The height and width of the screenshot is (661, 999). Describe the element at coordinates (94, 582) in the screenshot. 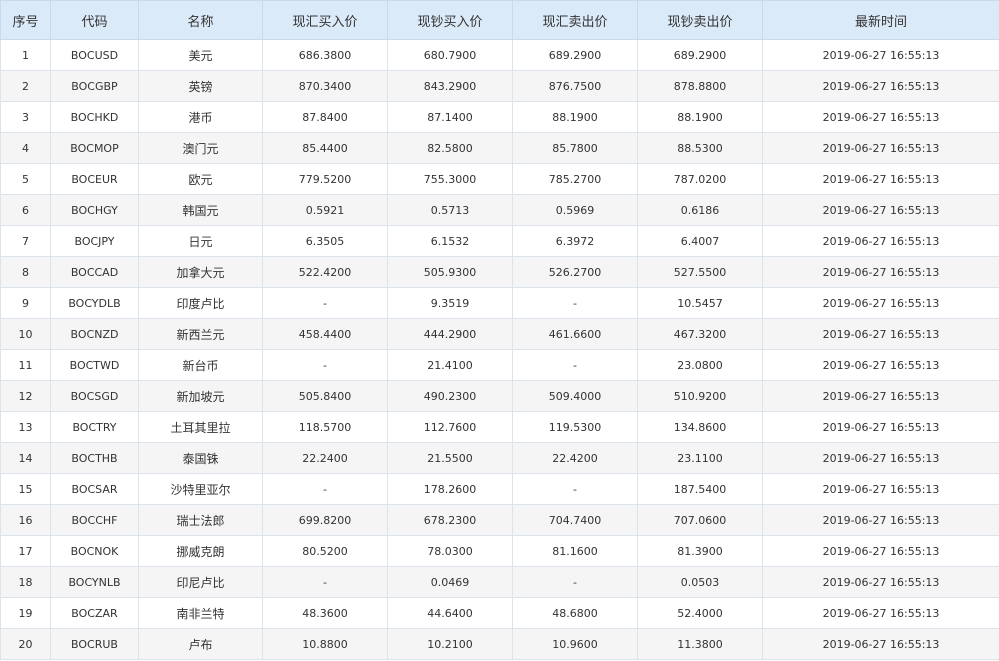

I see `currency-code: BOCYNLB` at that location.